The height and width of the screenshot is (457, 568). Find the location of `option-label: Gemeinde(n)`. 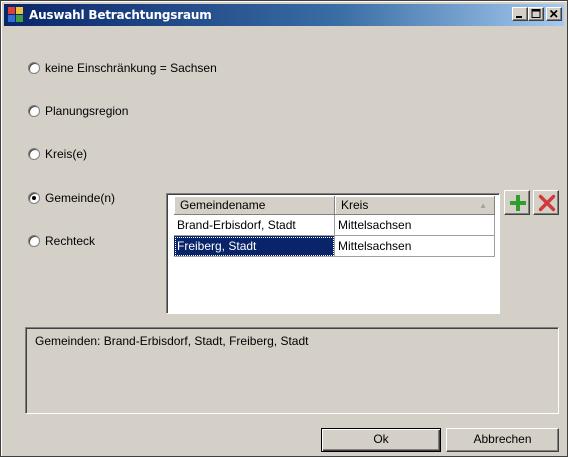

option-label: Gemeinde(n) is located at coordinates (80, 198).